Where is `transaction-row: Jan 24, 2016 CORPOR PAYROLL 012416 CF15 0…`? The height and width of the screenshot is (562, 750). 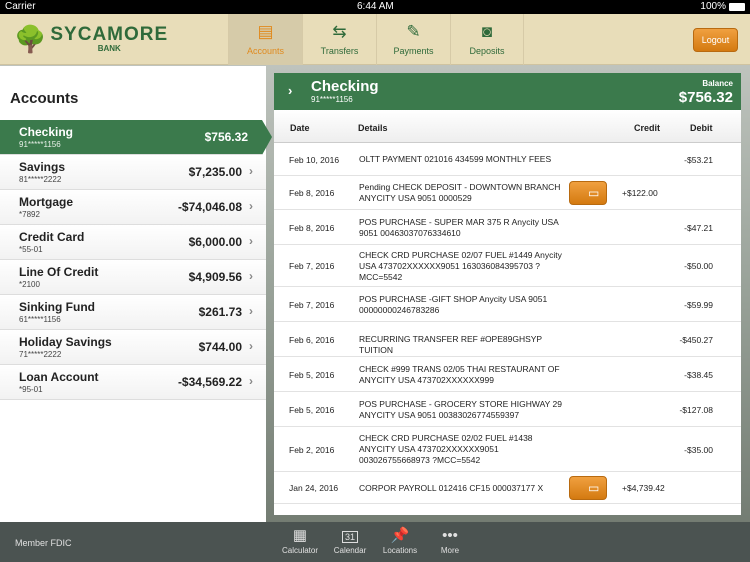 transaction-row: Jan 24, 2016 CORPOR PAYROLL 012416 CF15 0… is located at coordinates (507, 488).